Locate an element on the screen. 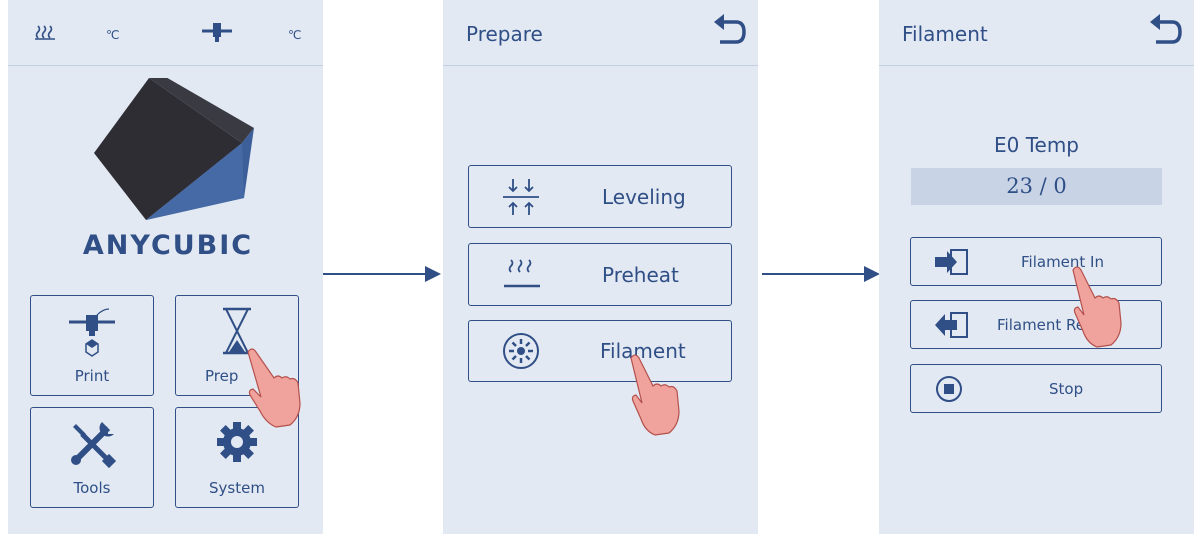 This screenshot has height=534, width=1198. anycubic-logo-text: ANYCUBIC is located at coordinates (168, 245).